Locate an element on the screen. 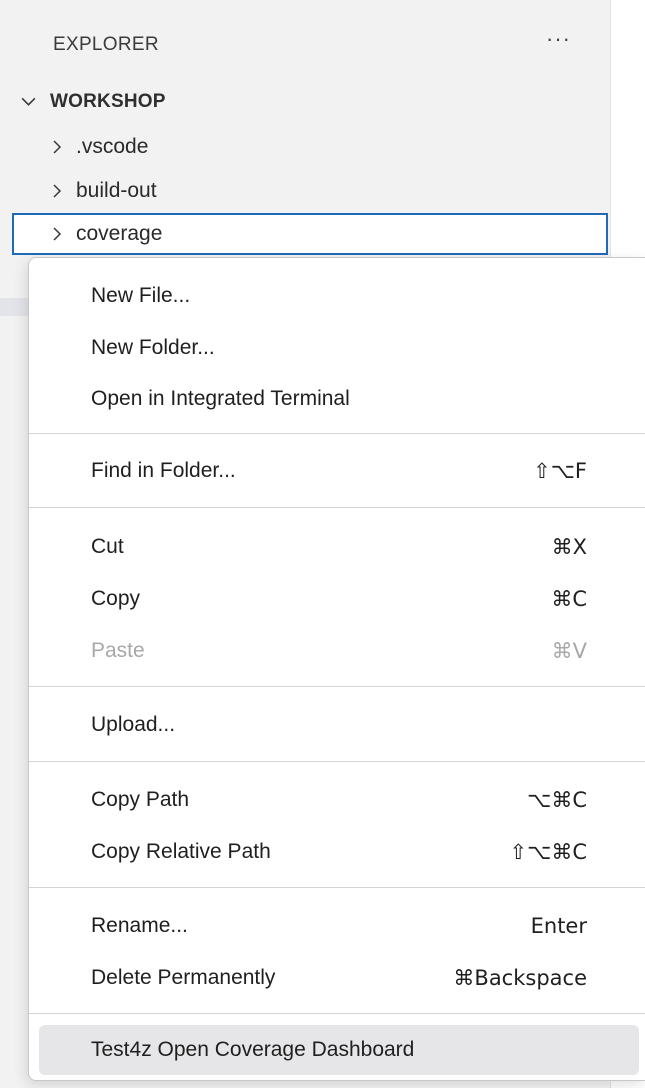  hover-row-hint is located at coordinates (15, 307).